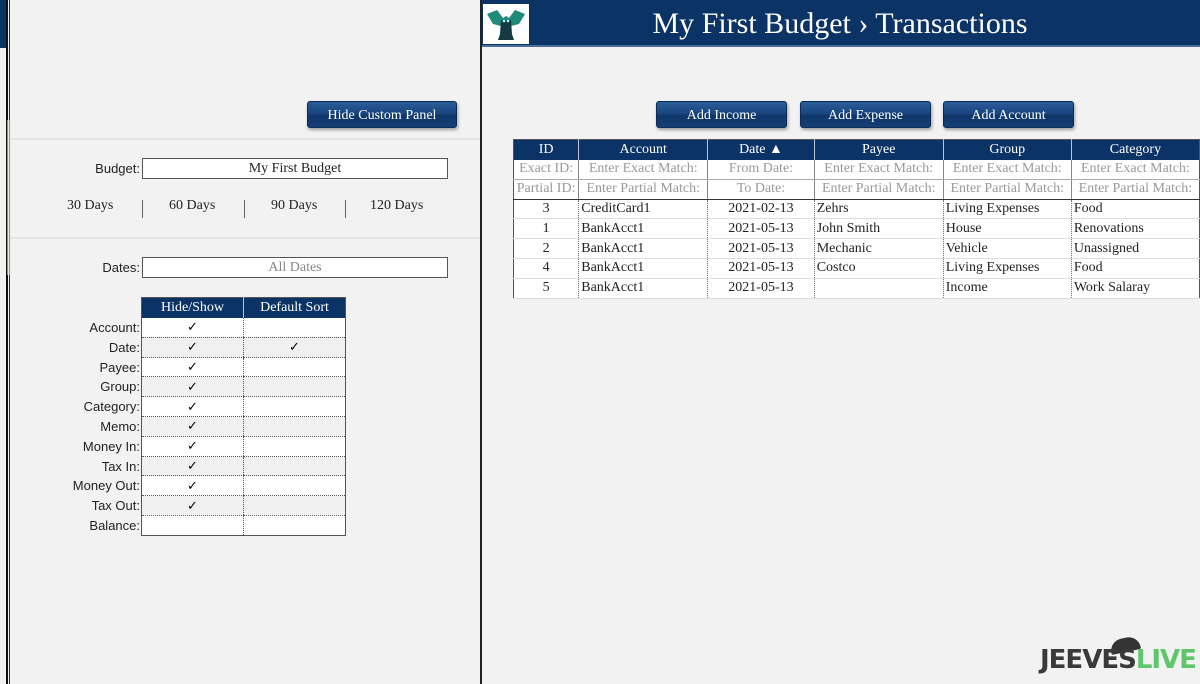 This screenshot has width=1200, height=684. Describe the element at coordinates (192, 307) in the screenshot. I see `hide-show-header: Hide/Show` at that location.